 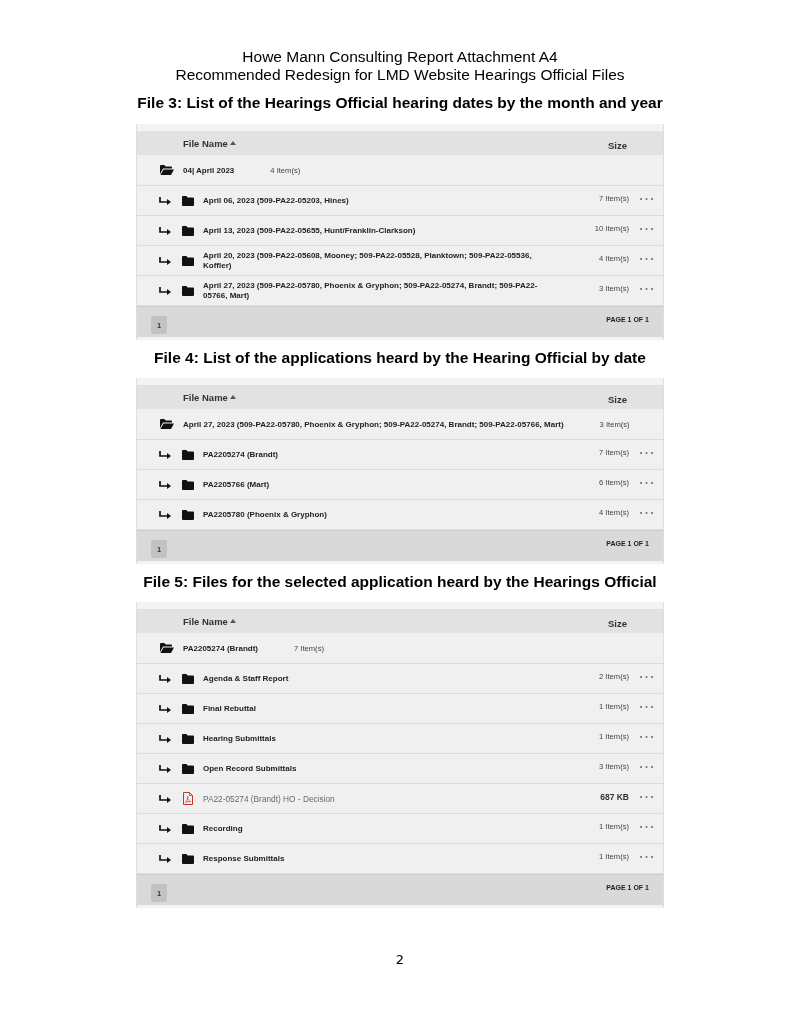 What do you see at coordinates (209, 170) in the screenshot?
I see `current-folder-name: 04| April 2023` at bounding box center [209, 170].